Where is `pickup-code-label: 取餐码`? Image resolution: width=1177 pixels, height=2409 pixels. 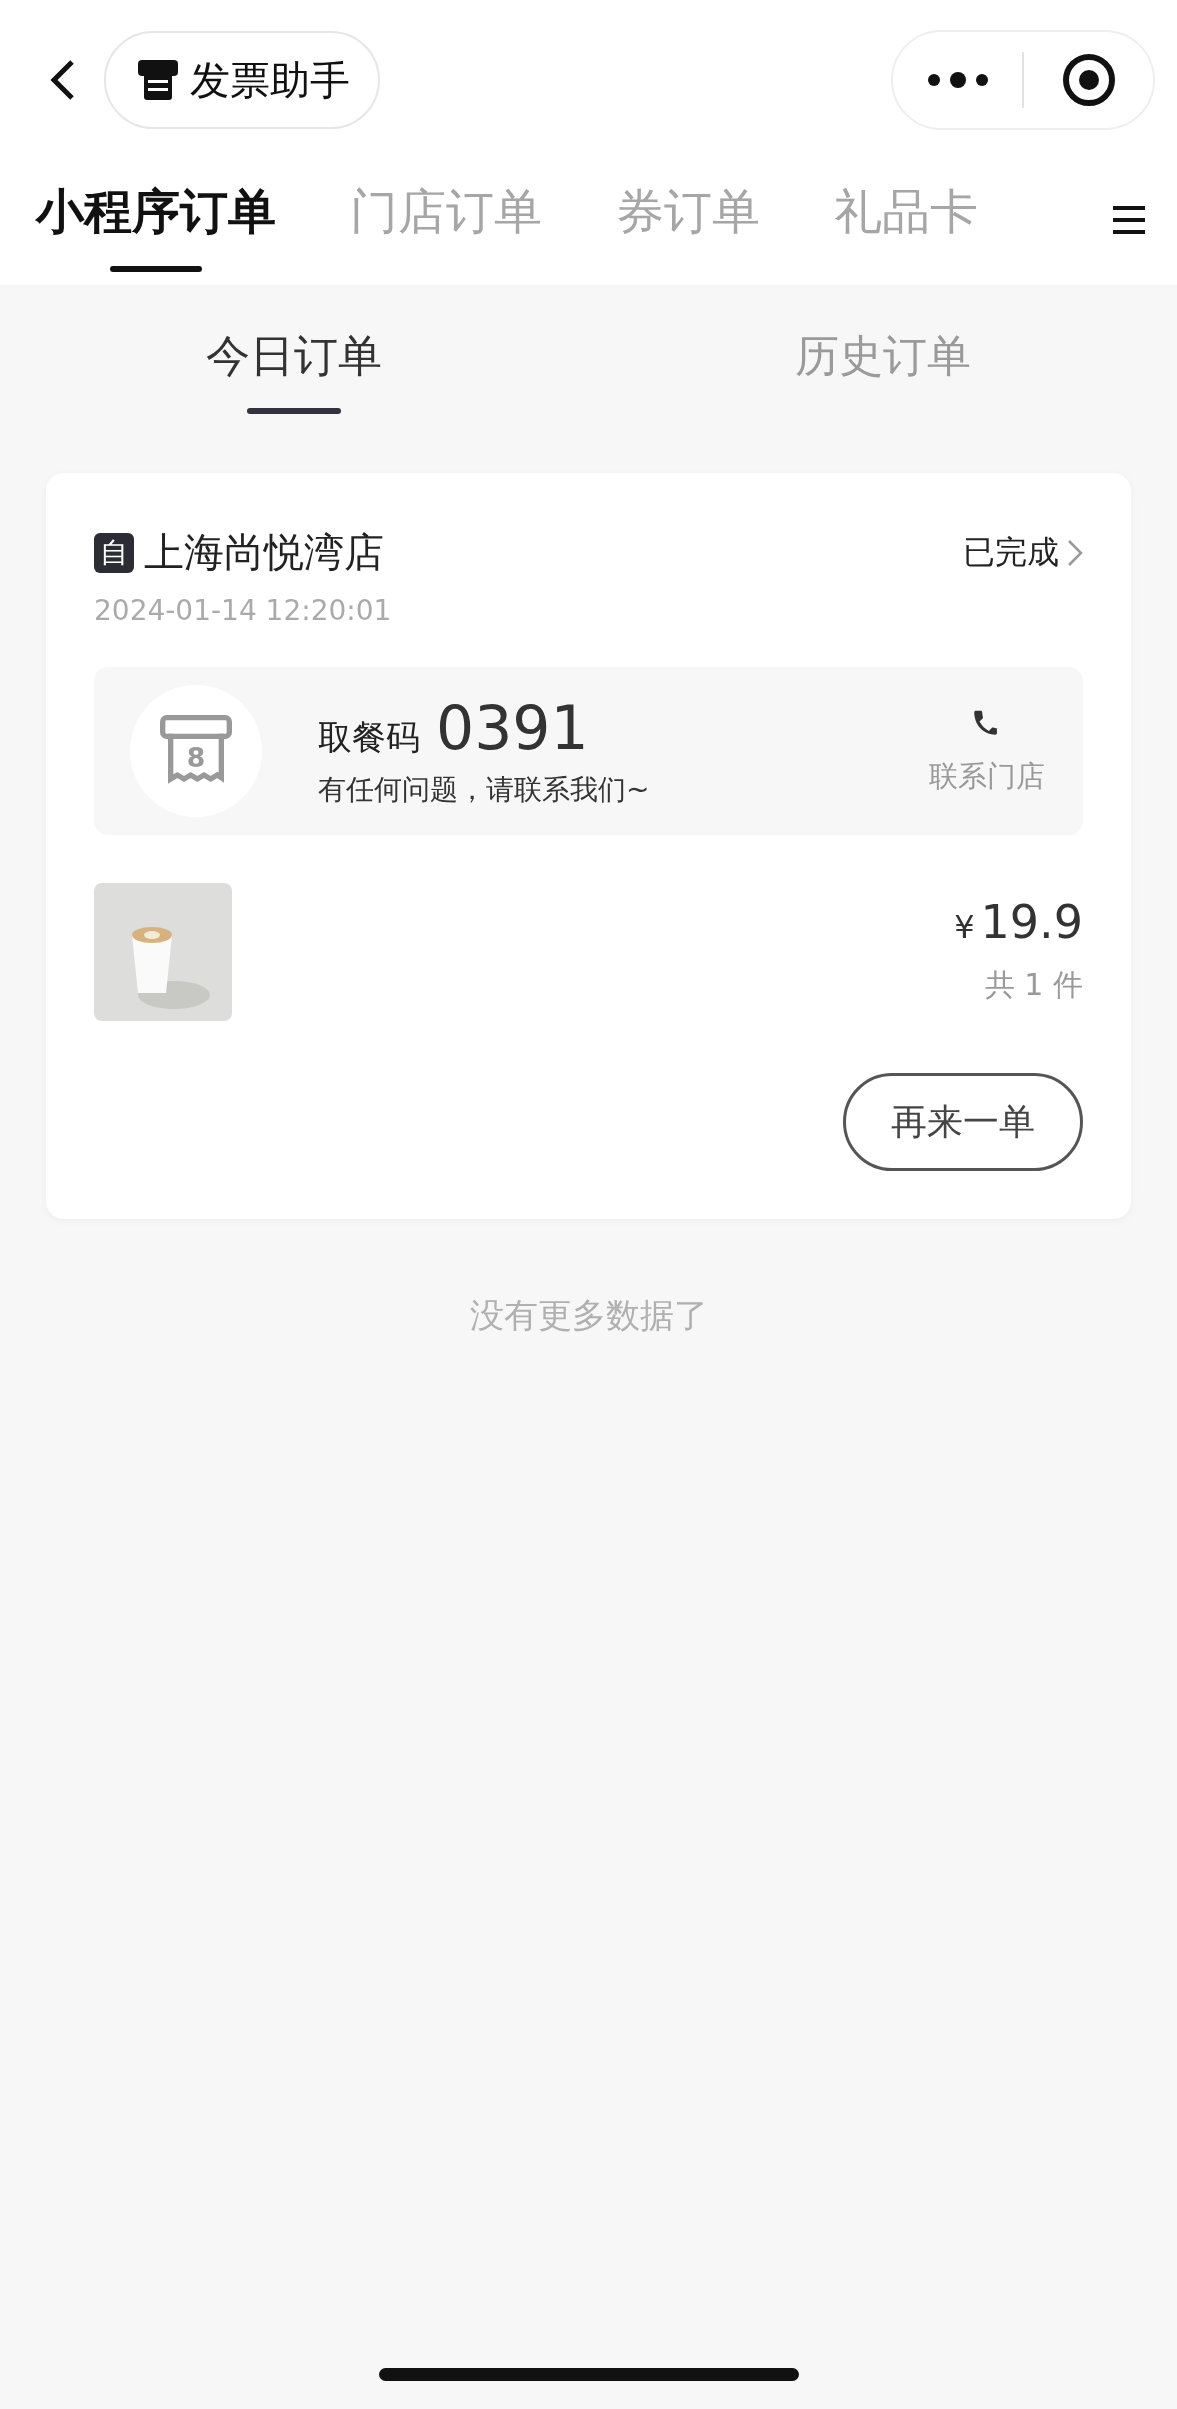 pickup-code-label: 取餐码 is located at coordinates (369, 737).